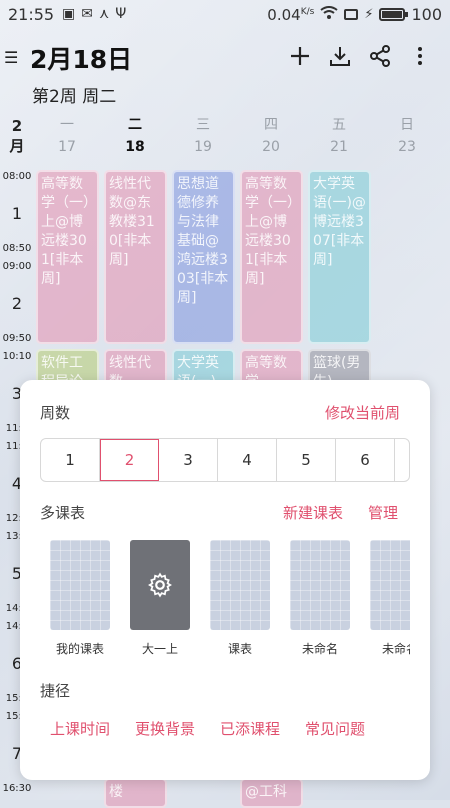 The image size is (450, 808). I want to click on network-speed: 0.04K/s, so click(290, 15).